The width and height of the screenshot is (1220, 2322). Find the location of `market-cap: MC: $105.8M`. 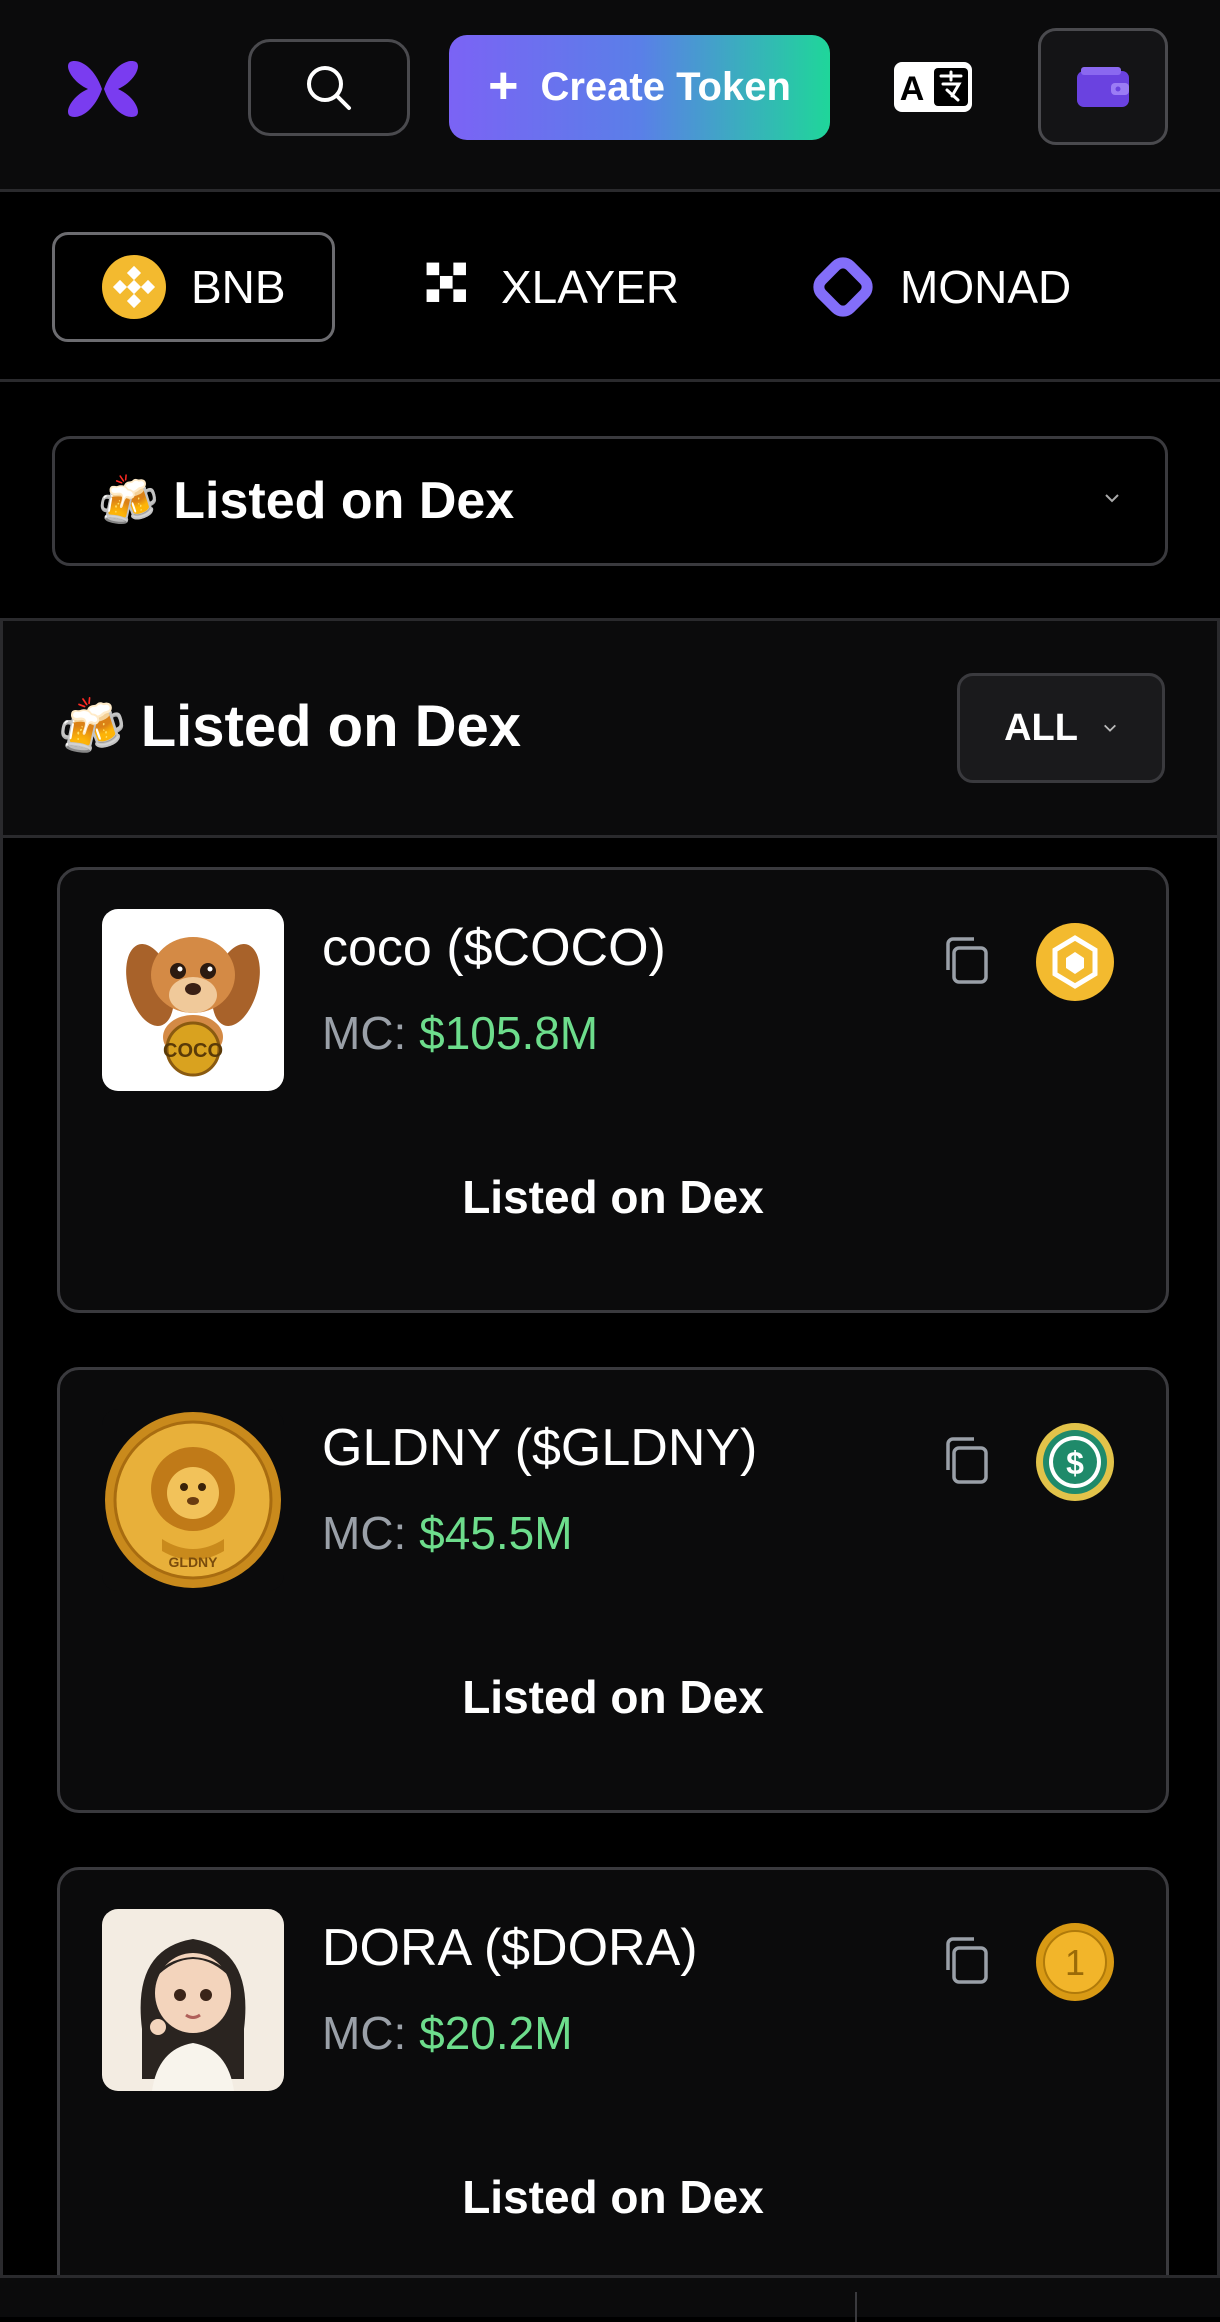

market-cap: MC: $105.8M is located at coordinates (460, 1033).